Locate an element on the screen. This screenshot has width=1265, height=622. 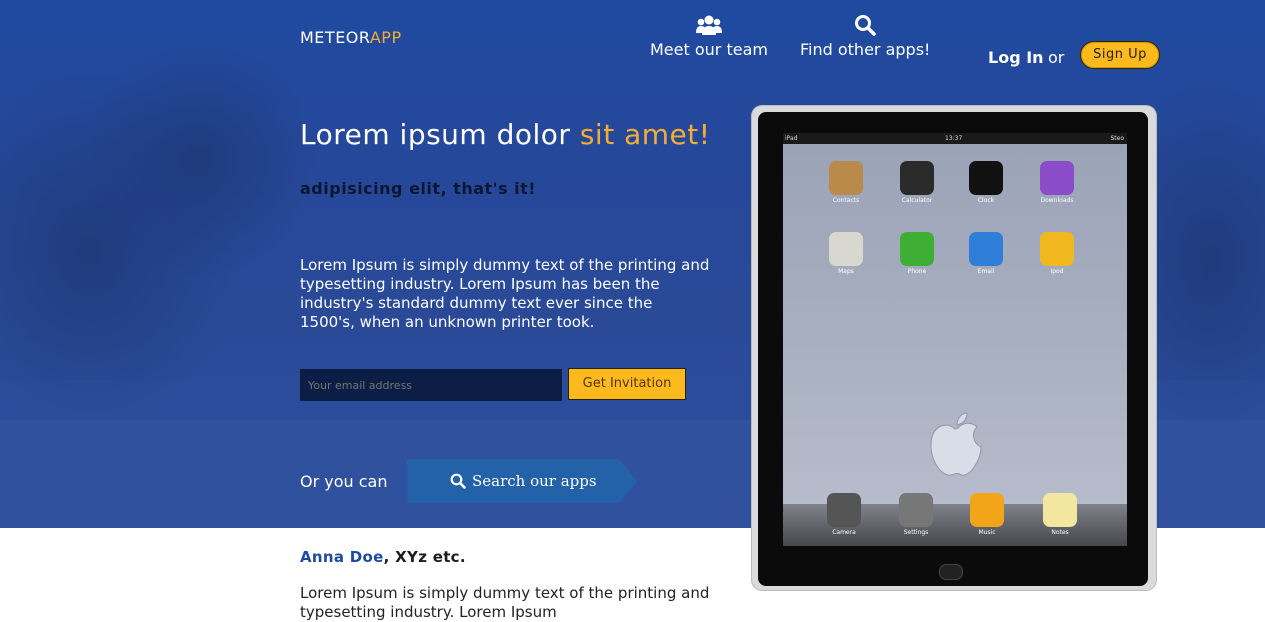
app-calculator: Calculator is located at coordinates (917, 182).